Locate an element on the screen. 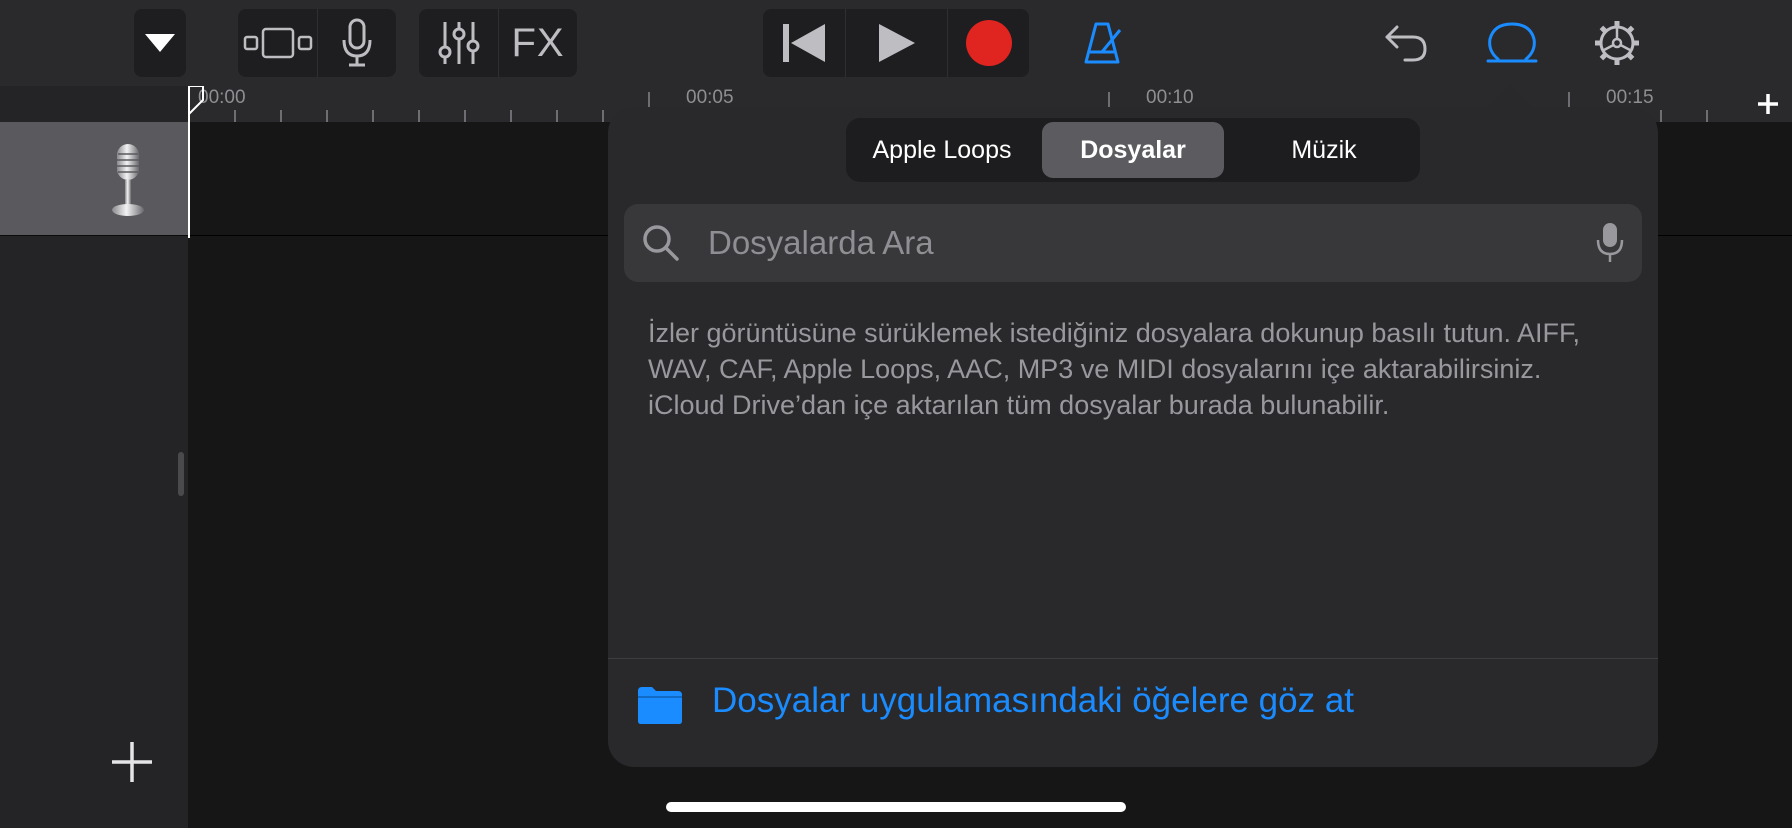  play-button is located at coordinates (896, 43).